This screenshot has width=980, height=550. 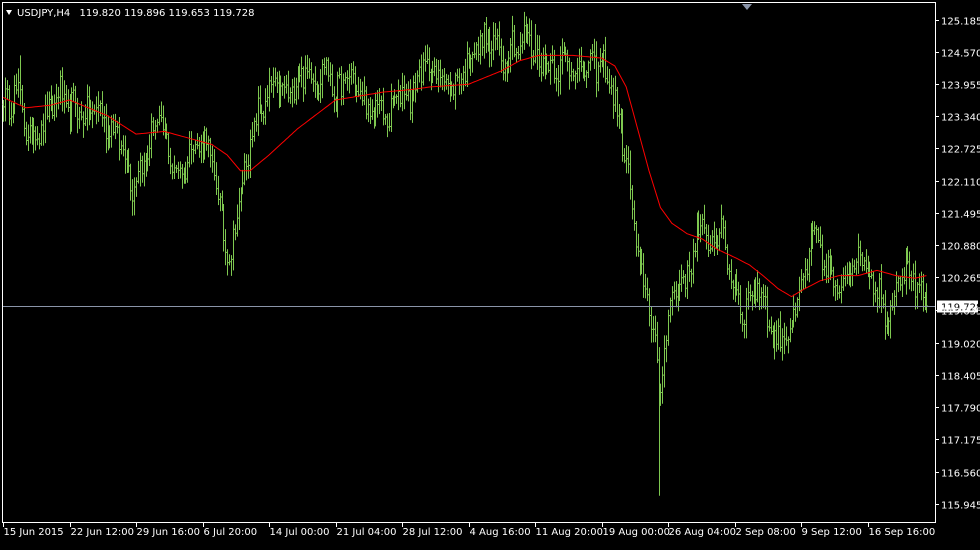 I want to click on price-axis-label: 120.265, so click(x=960, y=279).